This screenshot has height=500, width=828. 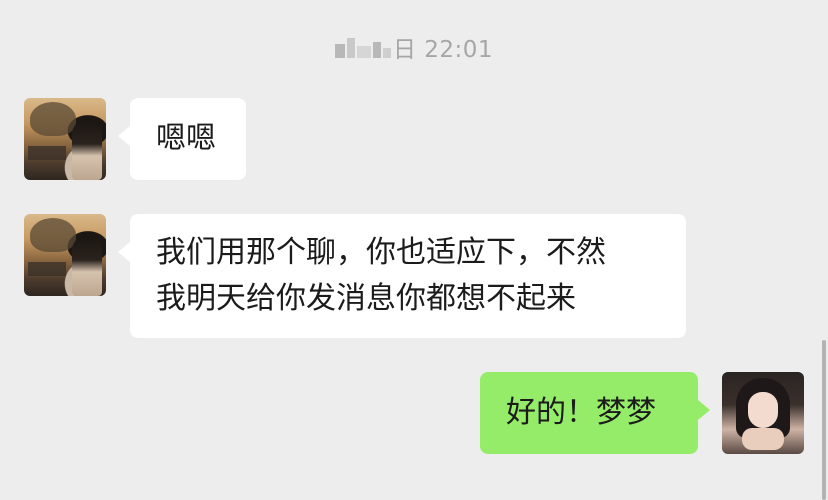 What do you see at coordinates (763, 413) in the screenshot?
I see `self-avatar` at bounding box center [763, 413].